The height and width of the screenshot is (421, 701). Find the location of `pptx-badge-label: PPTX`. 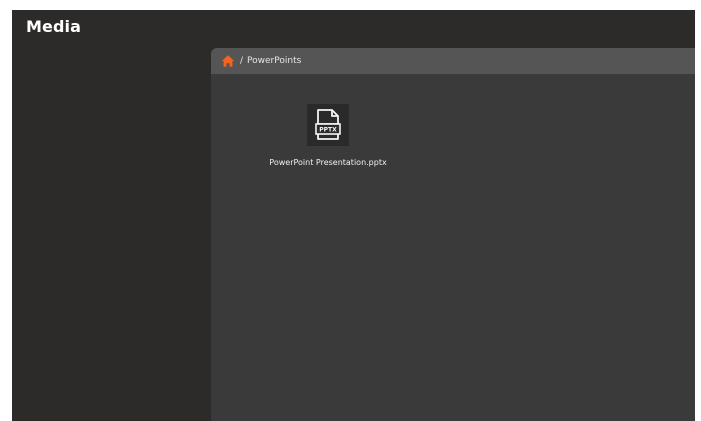

pptx-badge-label: PPTX is located at coordinates (328, 130).